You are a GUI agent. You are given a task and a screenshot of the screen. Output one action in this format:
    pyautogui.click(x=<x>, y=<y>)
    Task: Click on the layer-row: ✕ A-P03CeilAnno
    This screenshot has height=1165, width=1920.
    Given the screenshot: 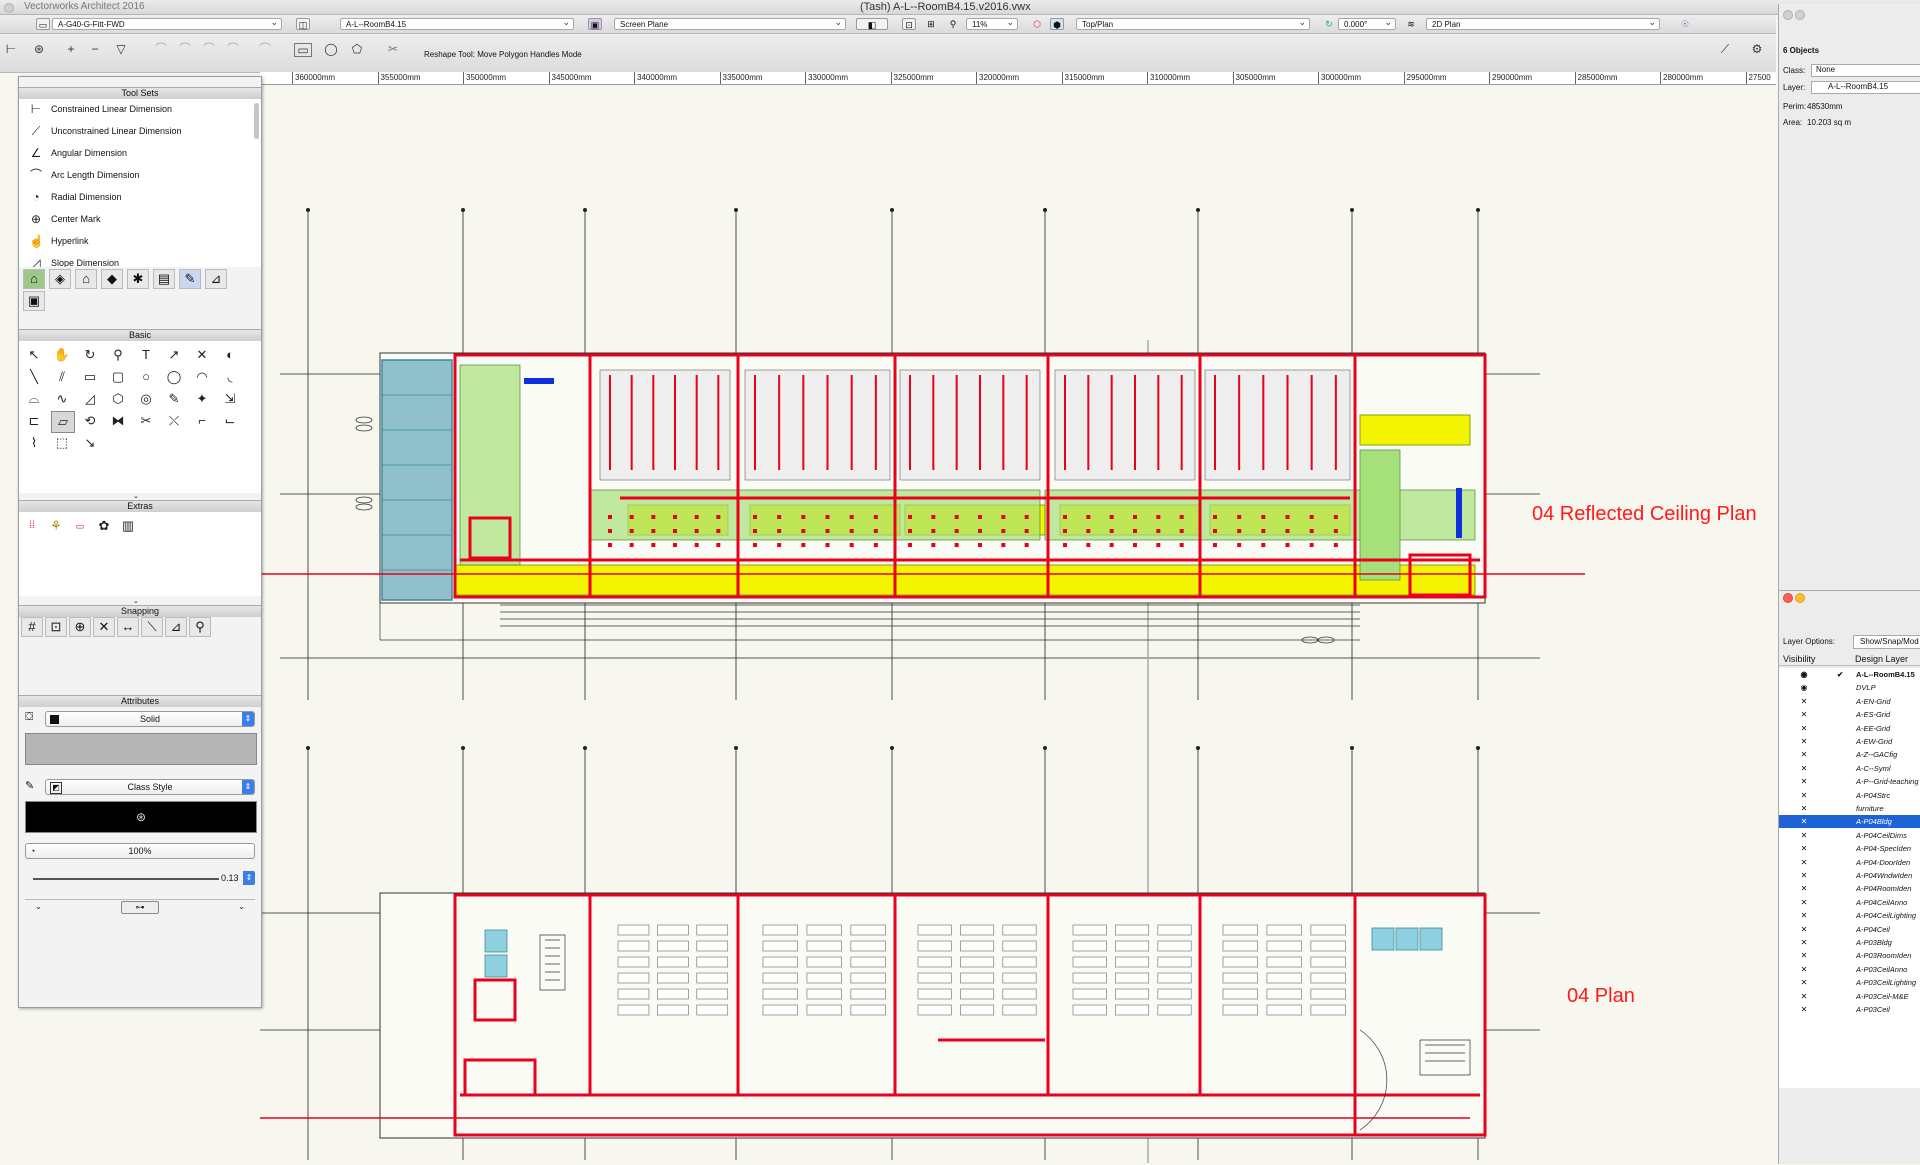 What is the action you would take?
    pyautogui.click(x=1849, y=969)
    